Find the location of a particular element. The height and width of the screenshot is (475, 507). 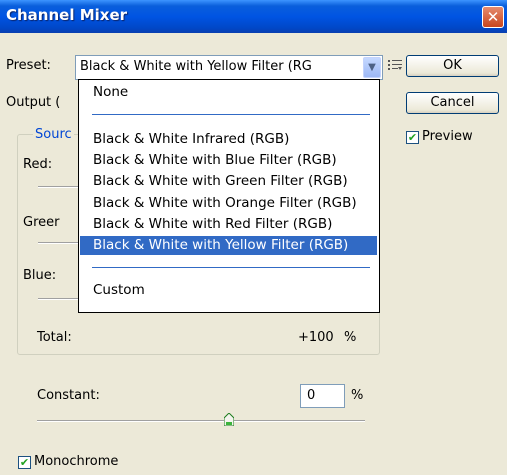

constant-slider is located at coordinates (201, 421).